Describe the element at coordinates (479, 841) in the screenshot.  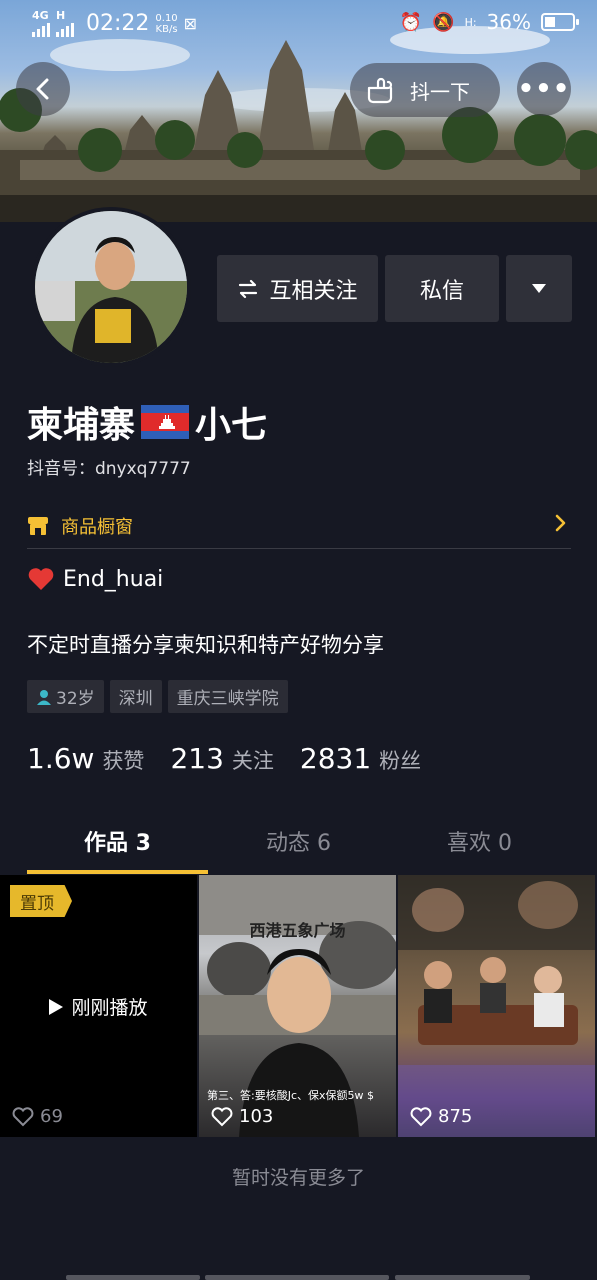
I see `tab-likes: 喜欢 0` at that location.